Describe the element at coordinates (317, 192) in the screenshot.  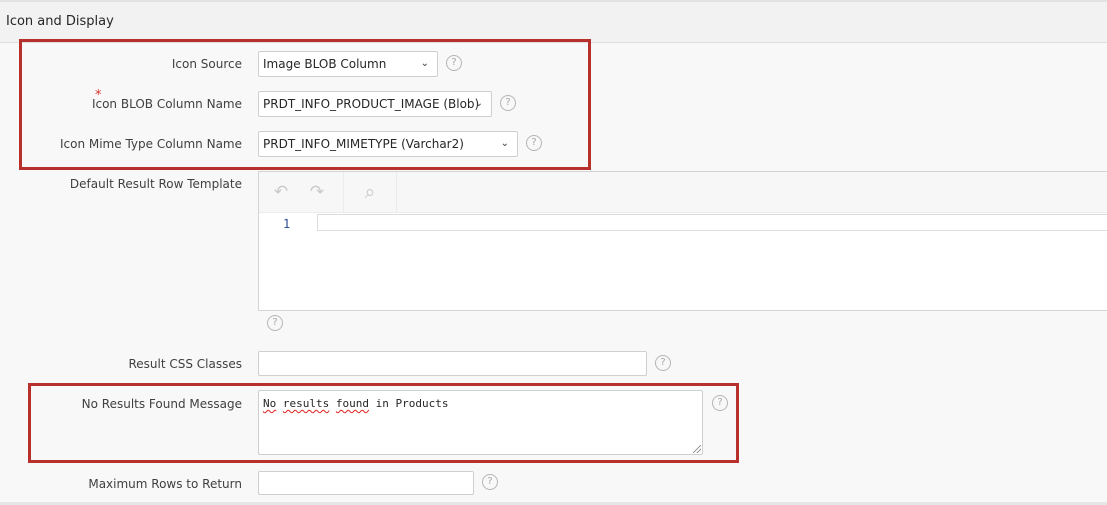
I see `redo-icon: ↷` at that location.